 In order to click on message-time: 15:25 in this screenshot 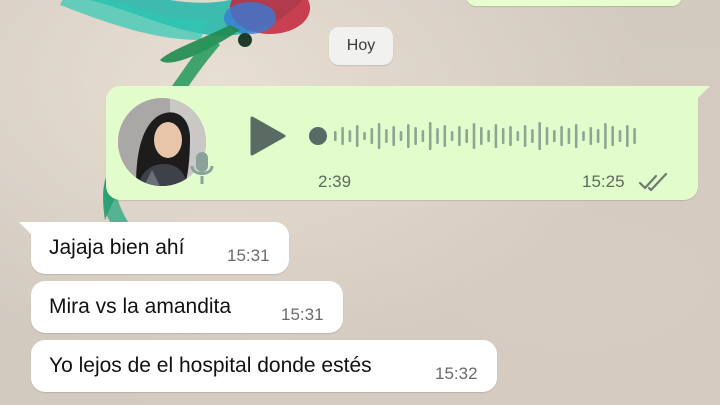, I will do `click(603, 181)`.